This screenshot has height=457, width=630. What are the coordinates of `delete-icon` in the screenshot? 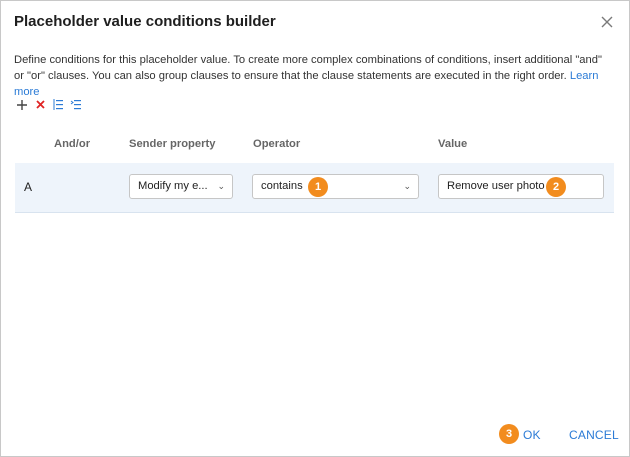 It's located at (40, 104).